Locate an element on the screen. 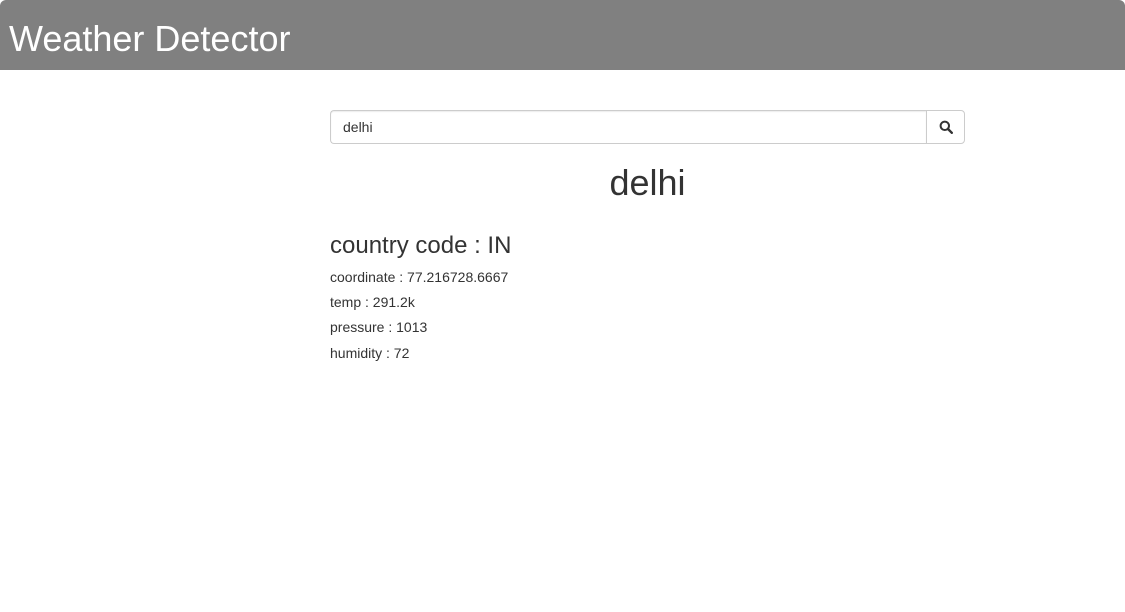 Image resolution: width=1125 pixels, height=612 pixels. search-bar is located at coordinates (647, 127).